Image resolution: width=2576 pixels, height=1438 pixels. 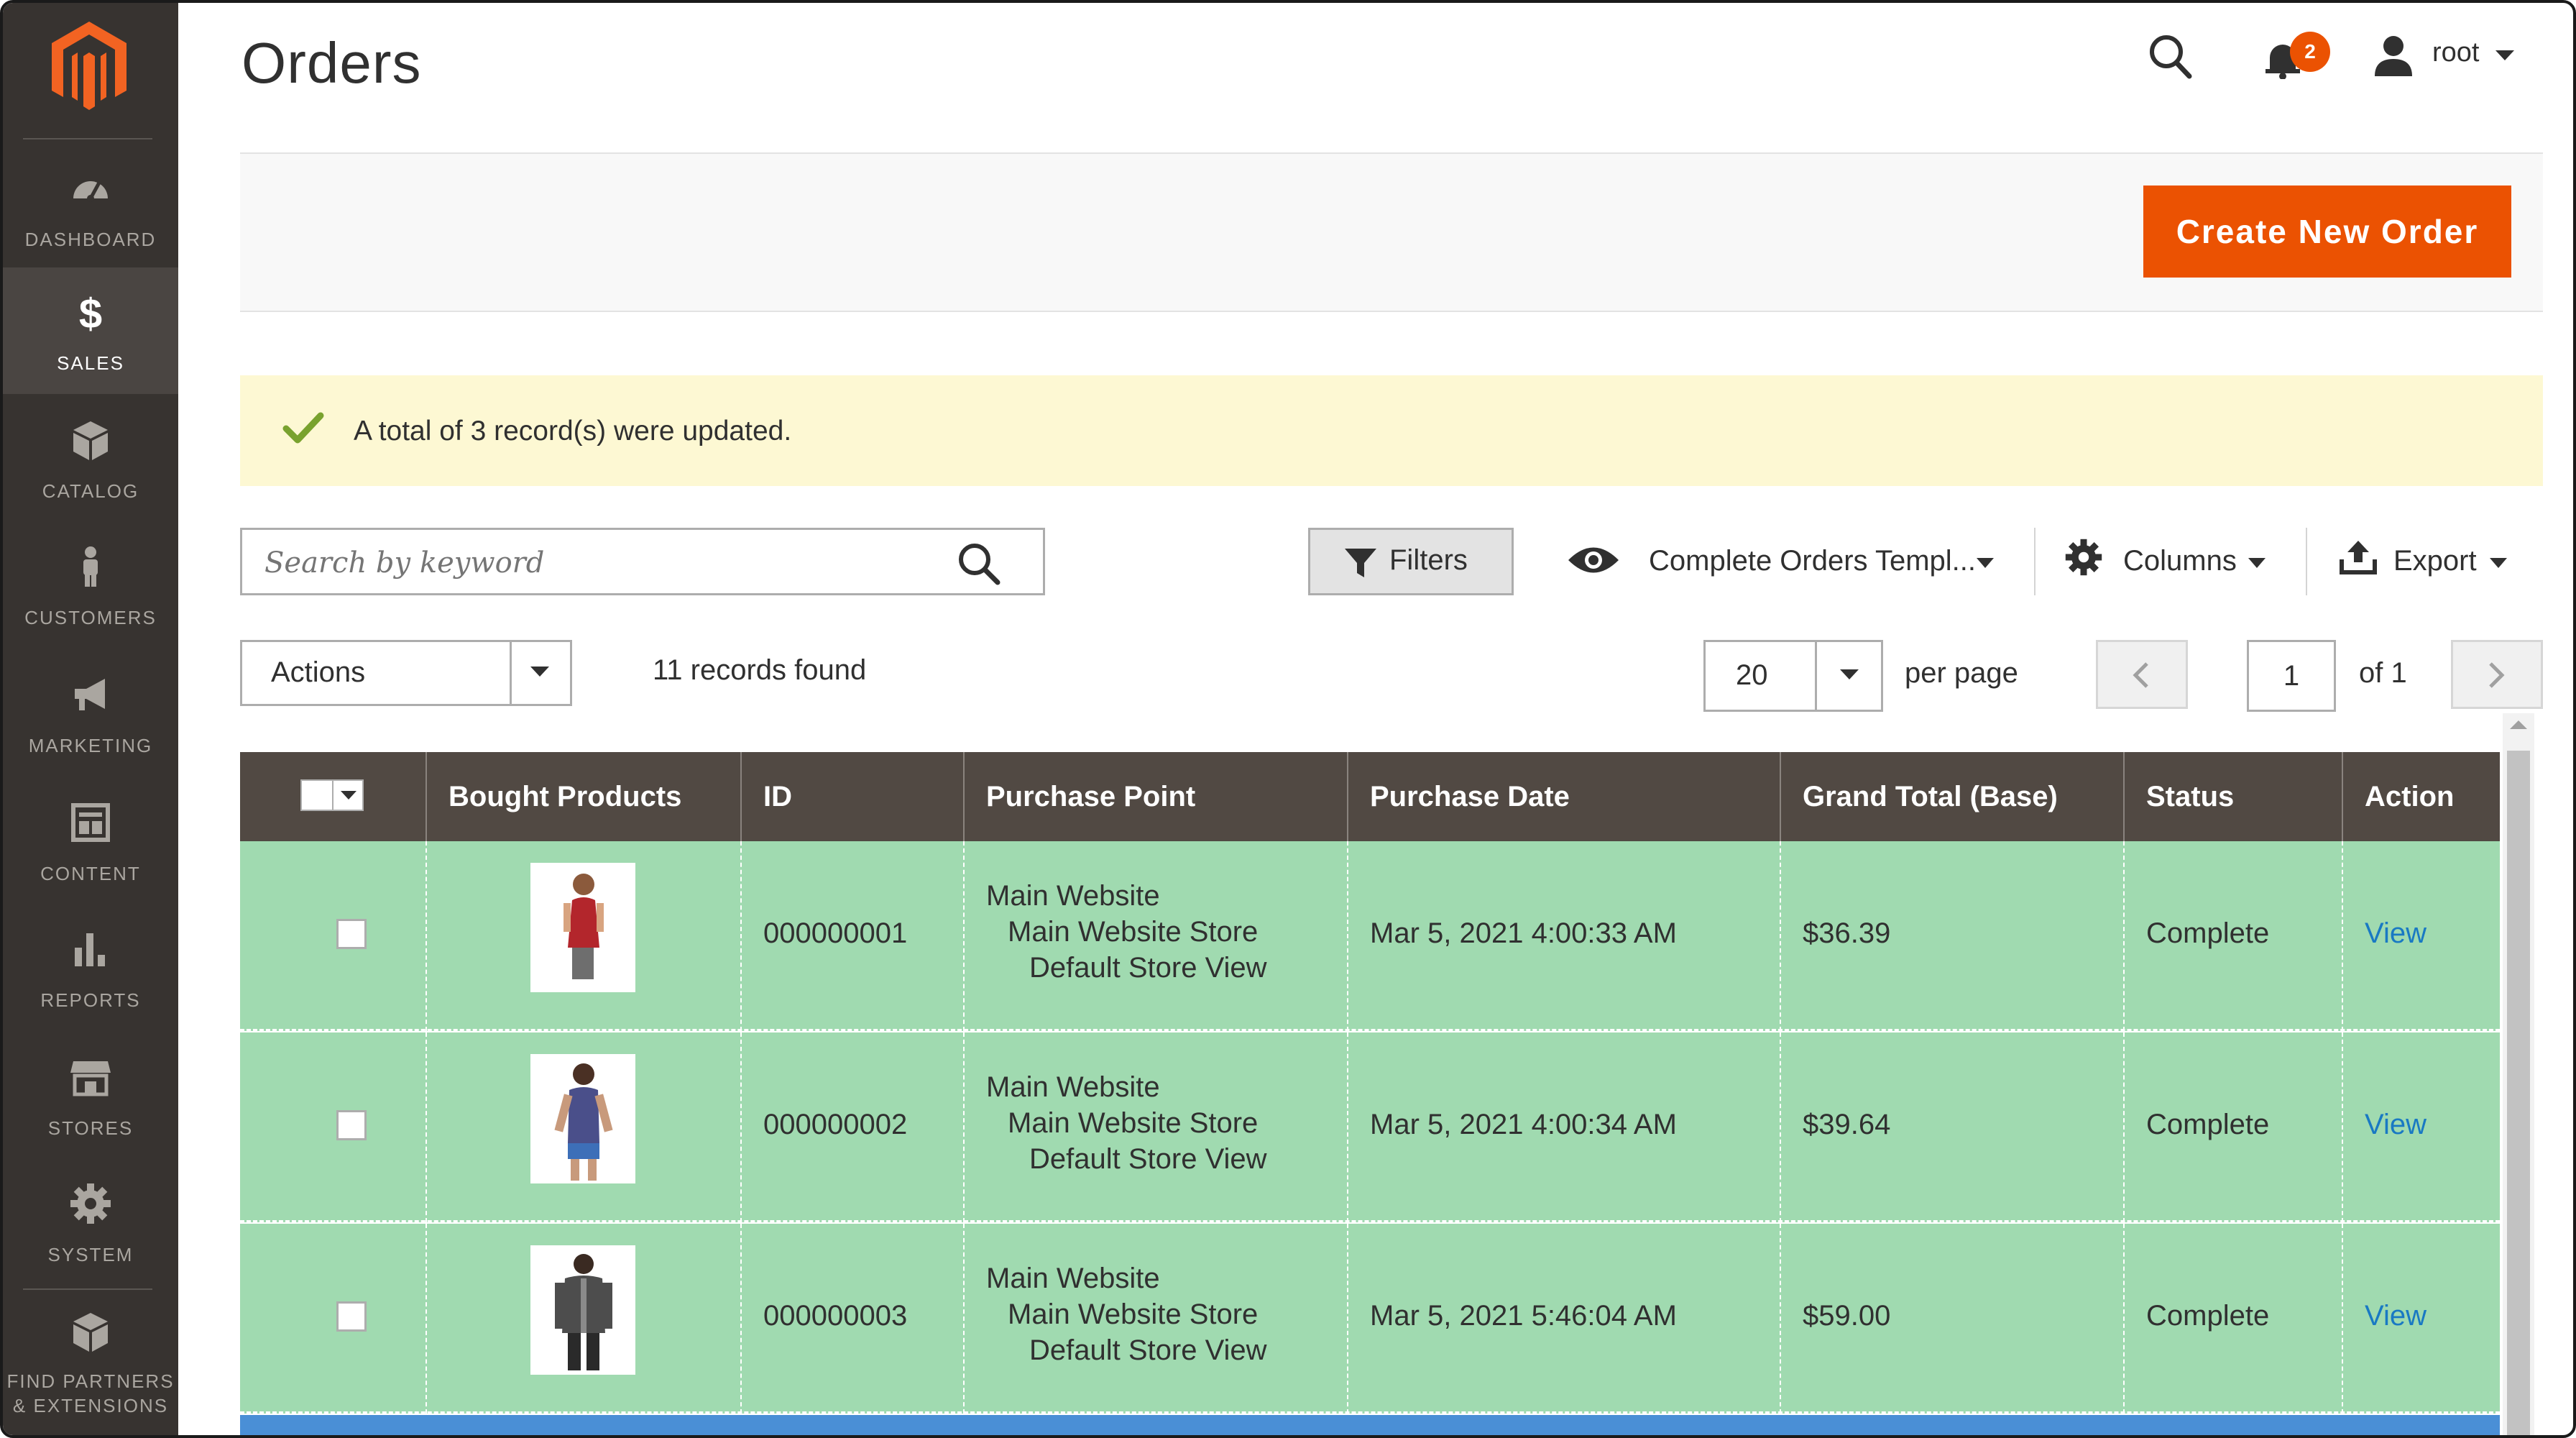 What do you see at coordinates (2171, 57) in the screenshot?
I see `search-icon` at bounding box center [2171, 57].